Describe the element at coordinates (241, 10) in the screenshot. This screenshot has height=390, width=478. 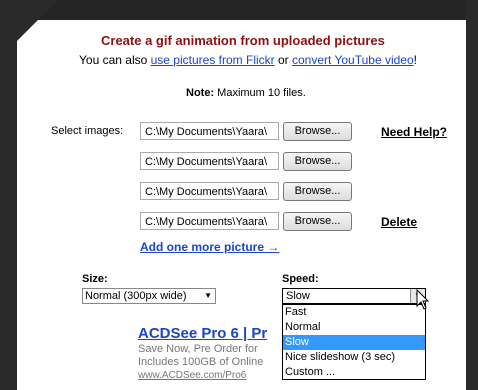
I see `window-frame-top` at that location.